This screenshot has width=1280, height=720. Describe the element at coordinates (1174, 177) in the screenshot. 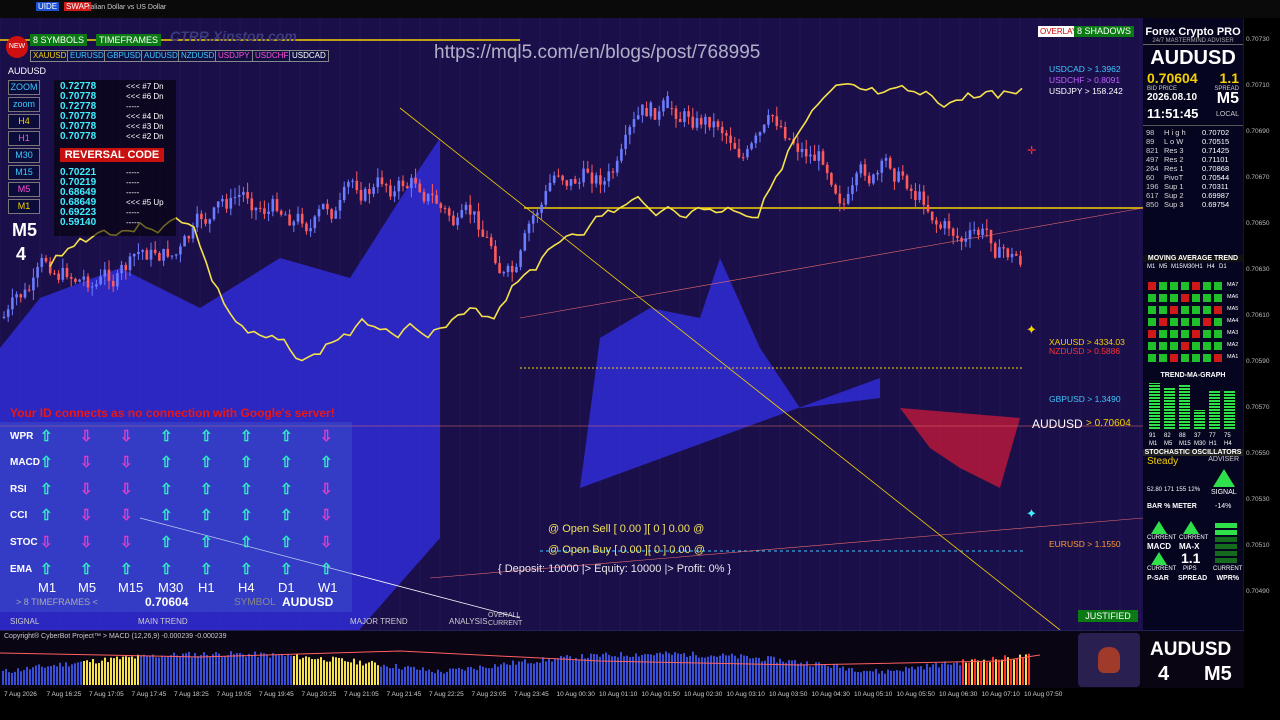

I see `pivot-name: PivoT` at that location.